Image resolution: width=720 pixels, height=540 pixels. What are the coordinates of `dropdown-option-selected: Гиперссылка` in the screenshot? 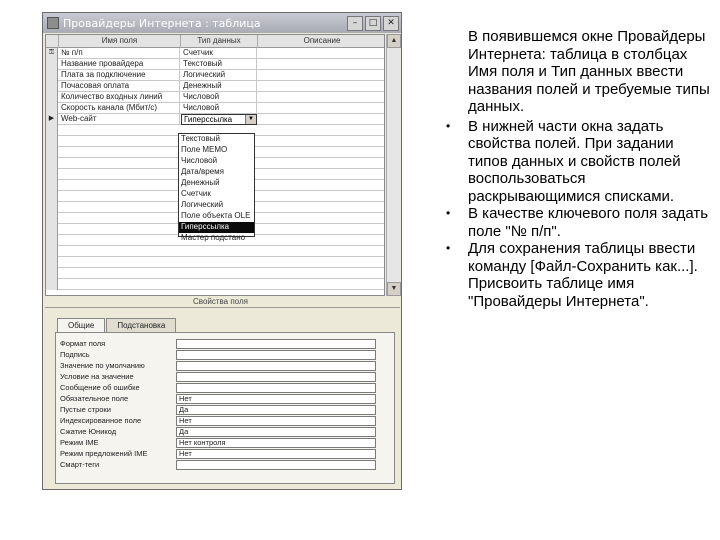 It's located at (216, 227).